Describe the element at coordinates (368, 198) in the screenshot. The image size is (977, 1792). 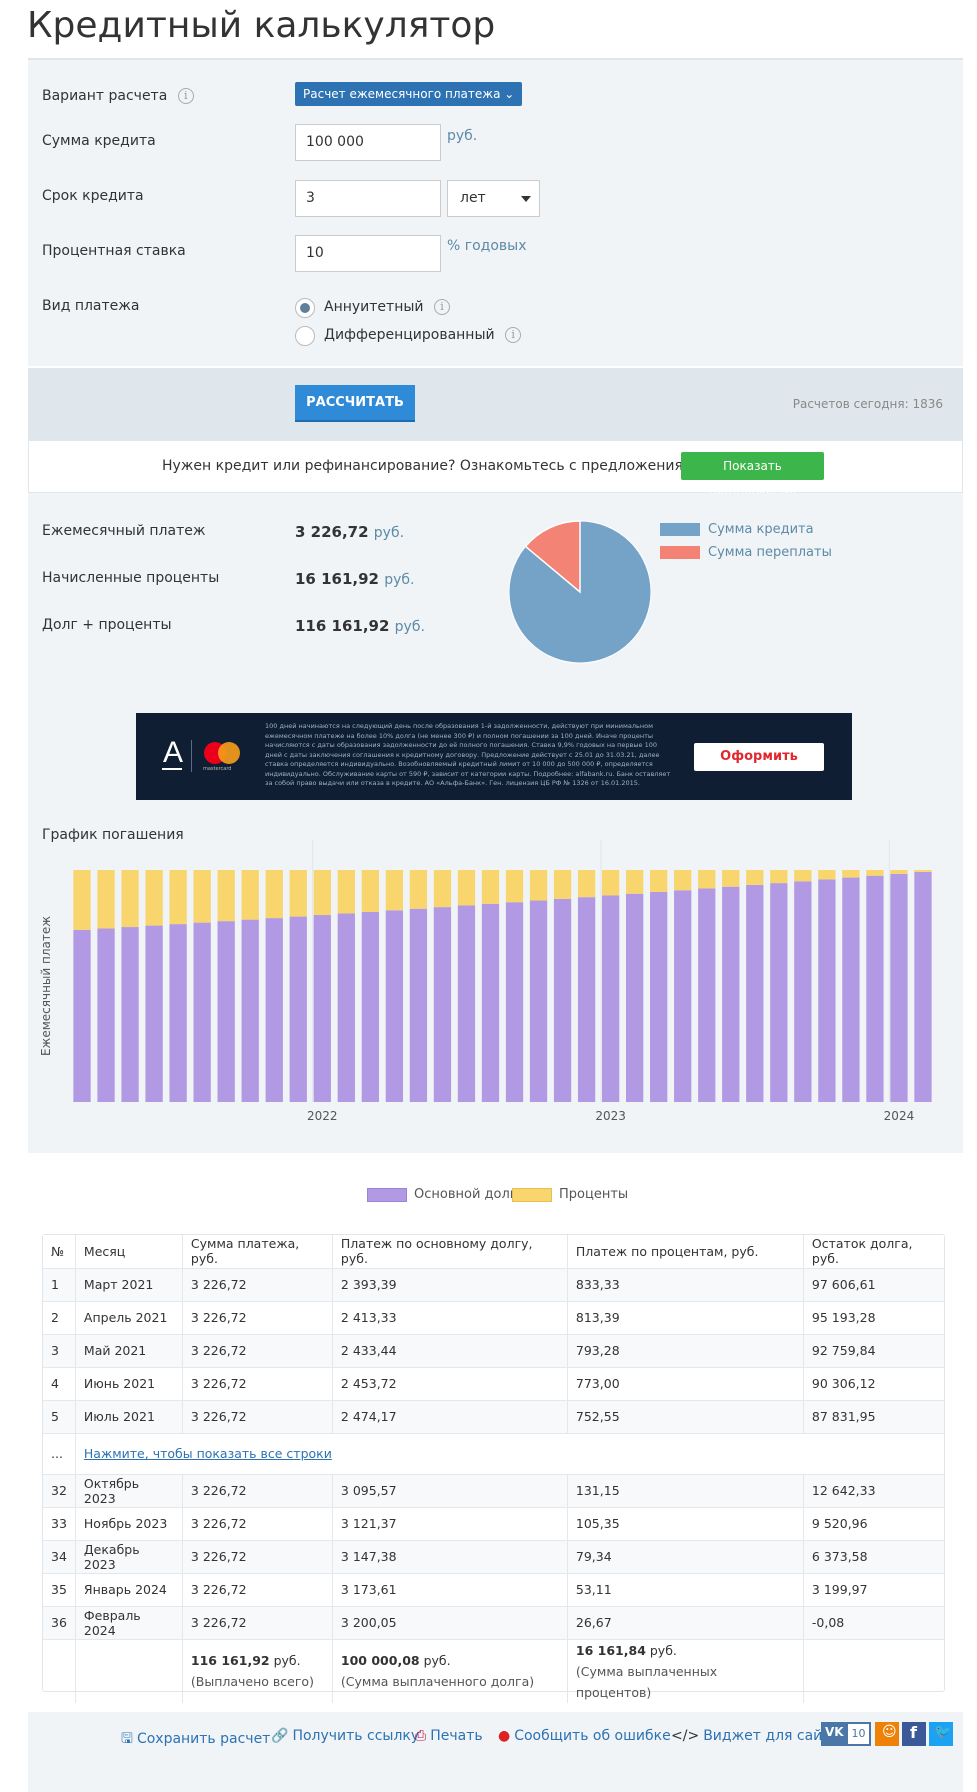
I see `term-input: 3` at that location.